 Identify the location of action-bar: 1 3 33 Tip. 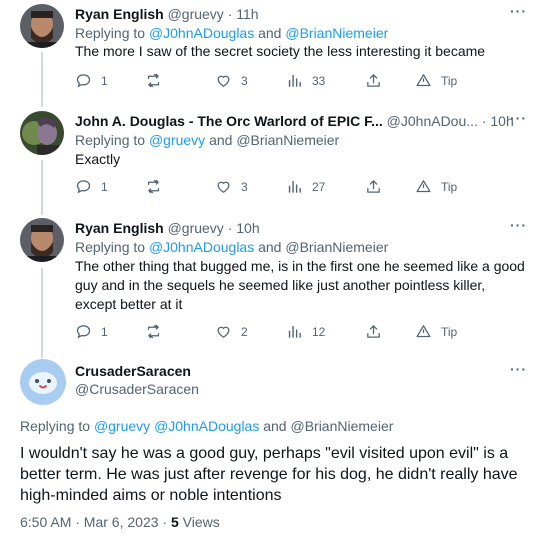
(275, 82).